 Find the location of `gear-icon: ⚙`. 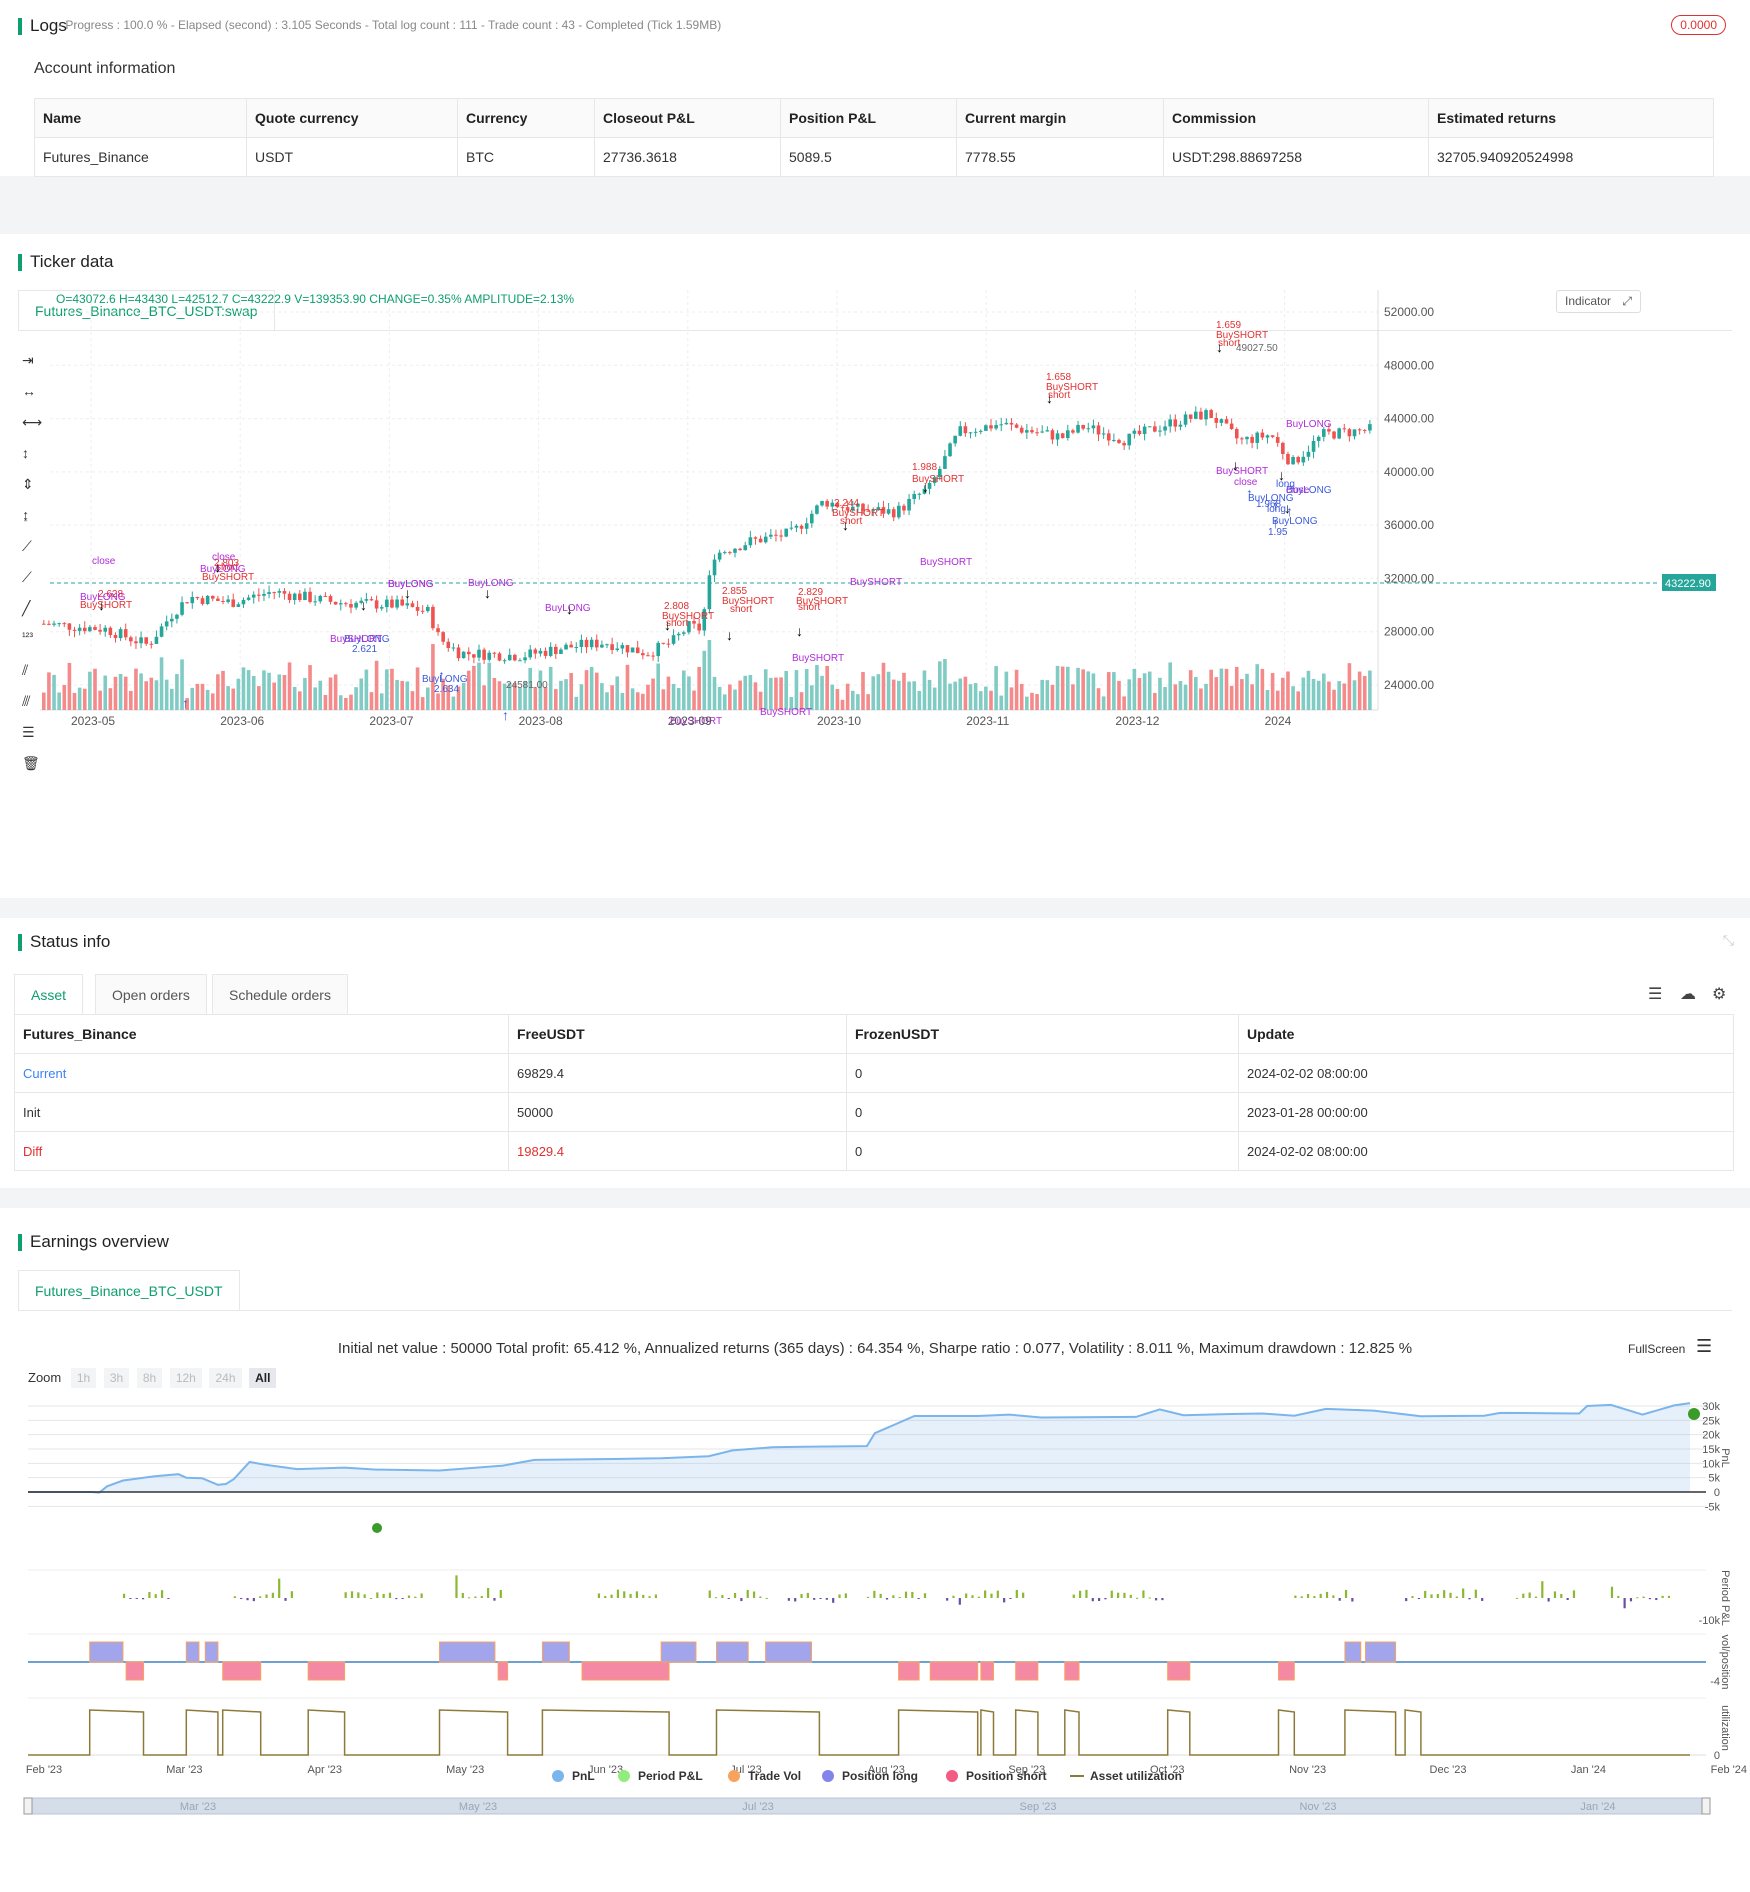

gear-icon: ⚙ is located at coordinates (1719, 994).